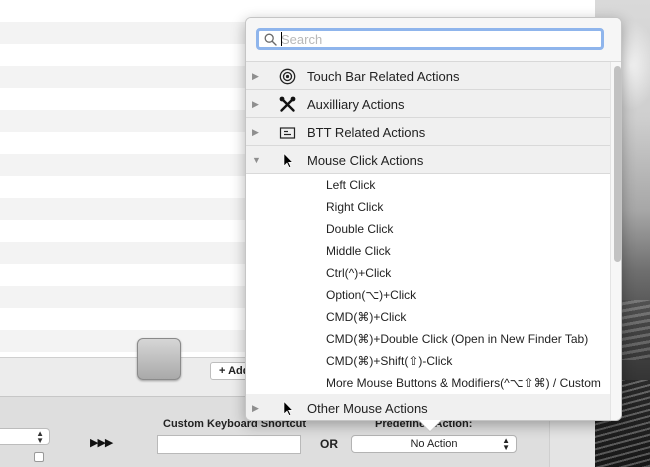 Image resolution: width=650 pixels, height=467 pixels. I want to click on action-item-middle-click: Middle Click, so click(428, 251).